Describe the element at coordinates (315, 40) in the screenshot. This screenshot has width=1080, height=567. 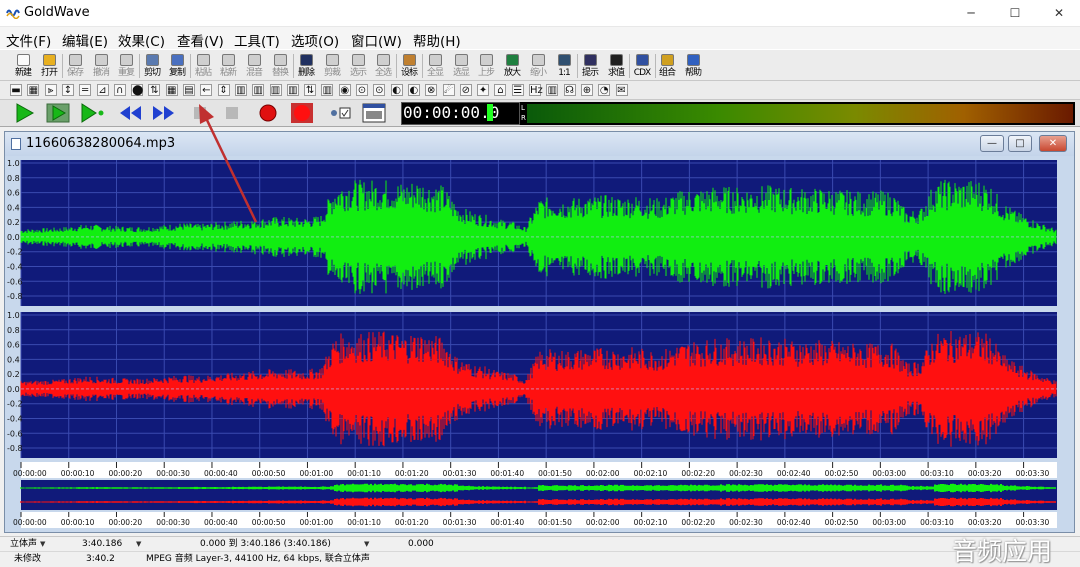
I see `menu-options: 选项(O)` at that location.